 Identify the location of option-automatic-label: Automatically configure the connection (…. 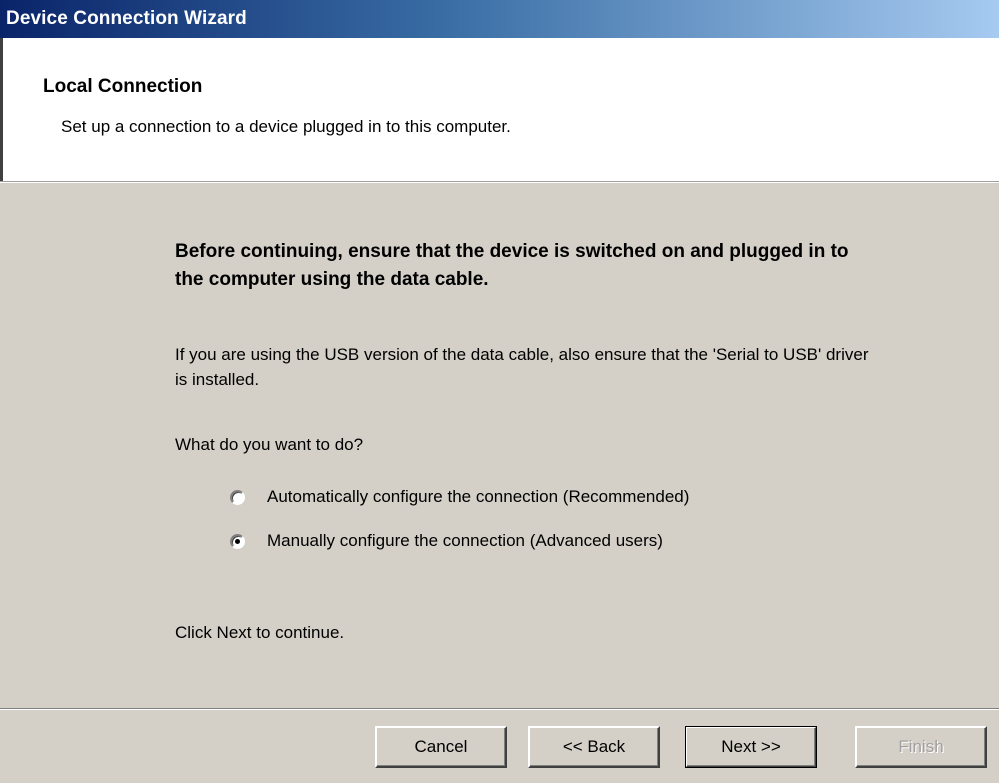
(478, 497).